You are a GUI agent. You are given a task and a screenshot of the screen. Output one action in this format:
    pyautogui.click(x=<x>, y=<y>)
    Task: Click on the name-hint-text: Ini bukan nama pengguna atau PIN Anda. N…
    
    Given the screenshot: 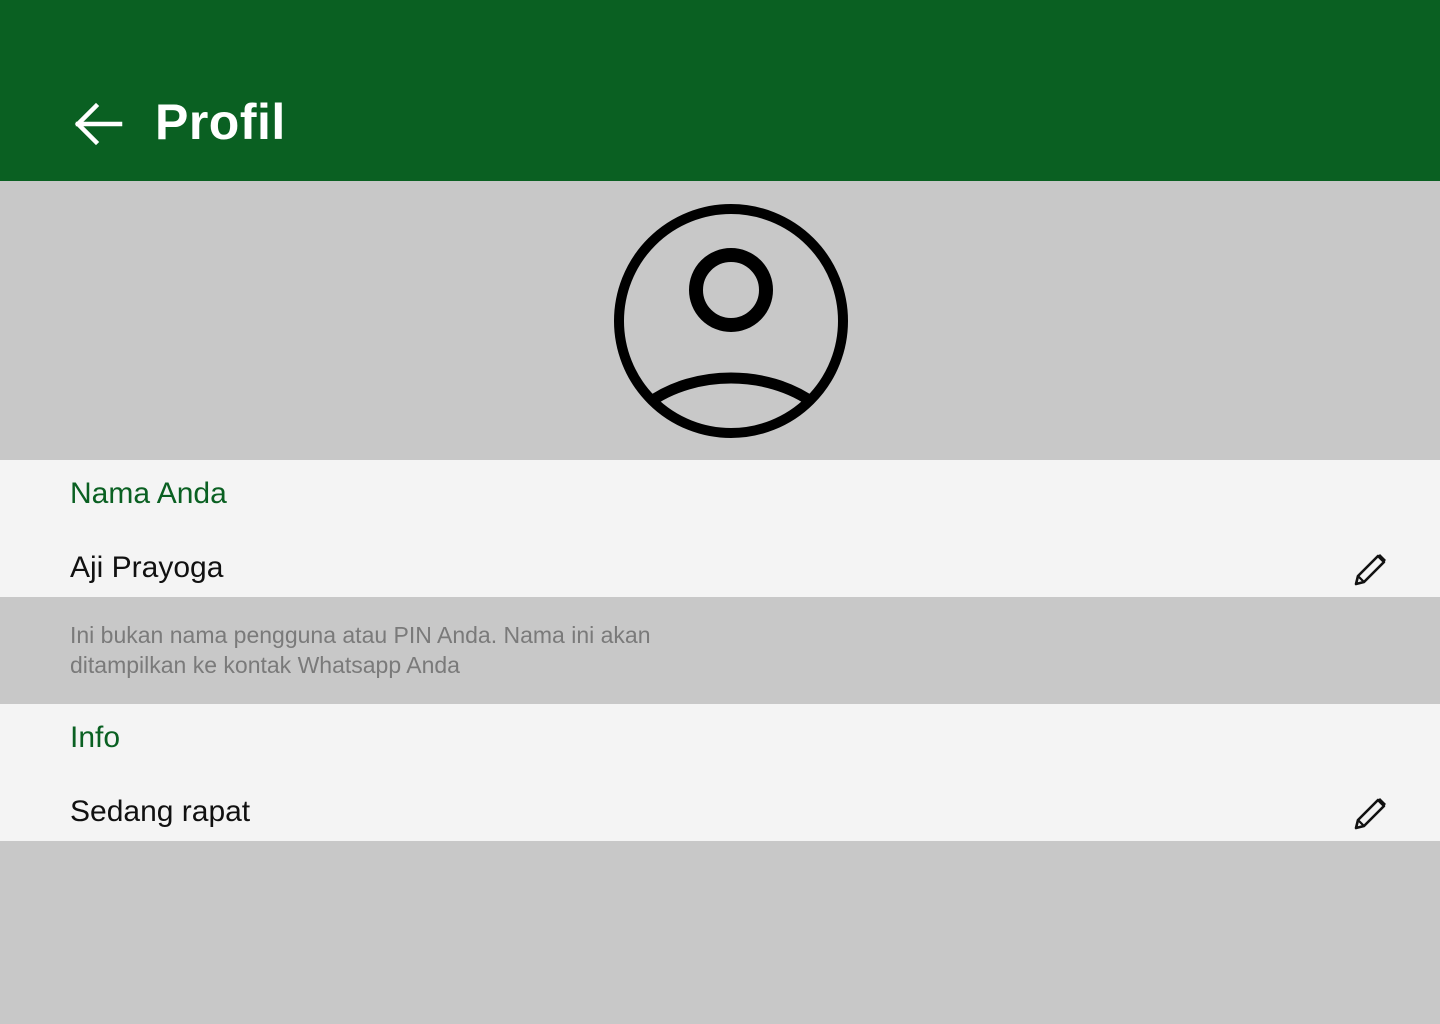 What is the action you would take?
    pyautogui.click(x=430, y=650)
    